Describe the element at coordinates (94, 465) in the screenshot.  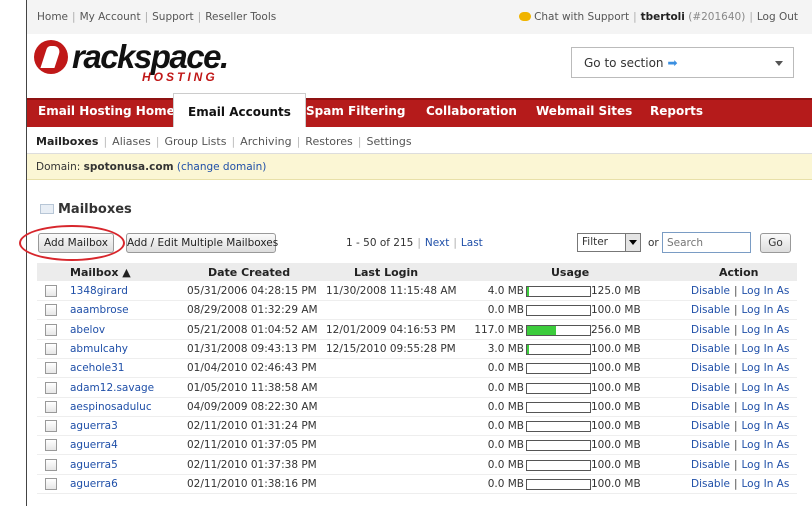
I see `mailbox-link: aguerra5` at that location.